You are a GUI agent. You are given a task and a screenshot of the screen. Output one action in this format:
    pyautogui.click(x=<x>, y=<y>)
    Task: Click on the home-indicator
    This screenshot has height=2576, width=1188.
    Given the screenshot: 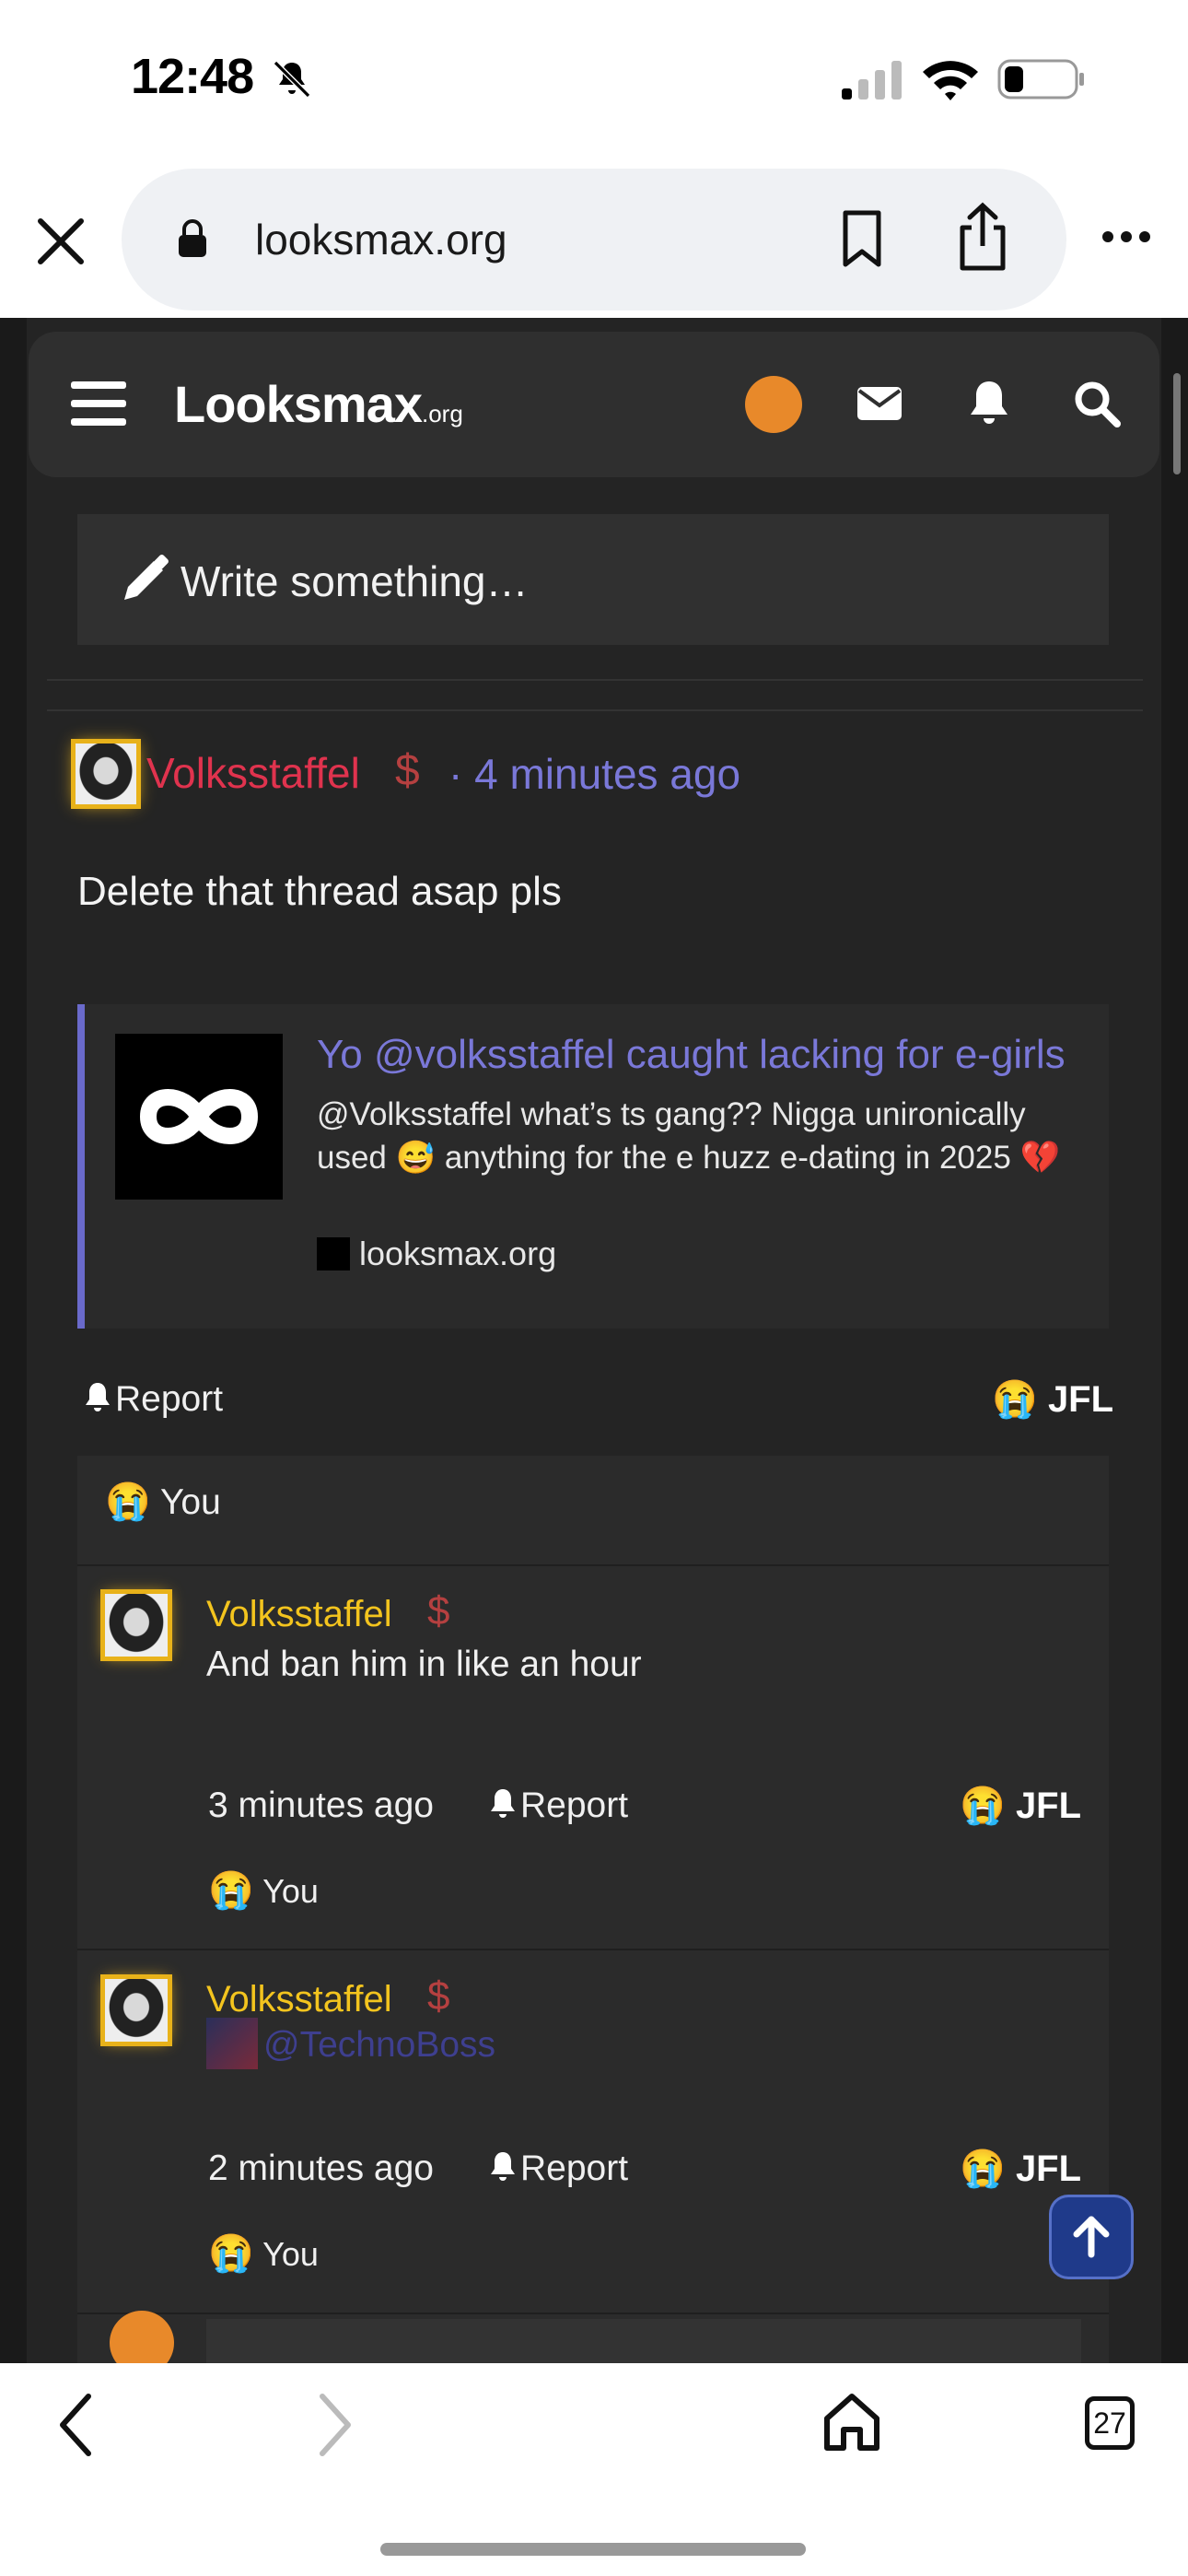 What is the action you would take?
    pyautogui.click(x=593, y=2549)
    